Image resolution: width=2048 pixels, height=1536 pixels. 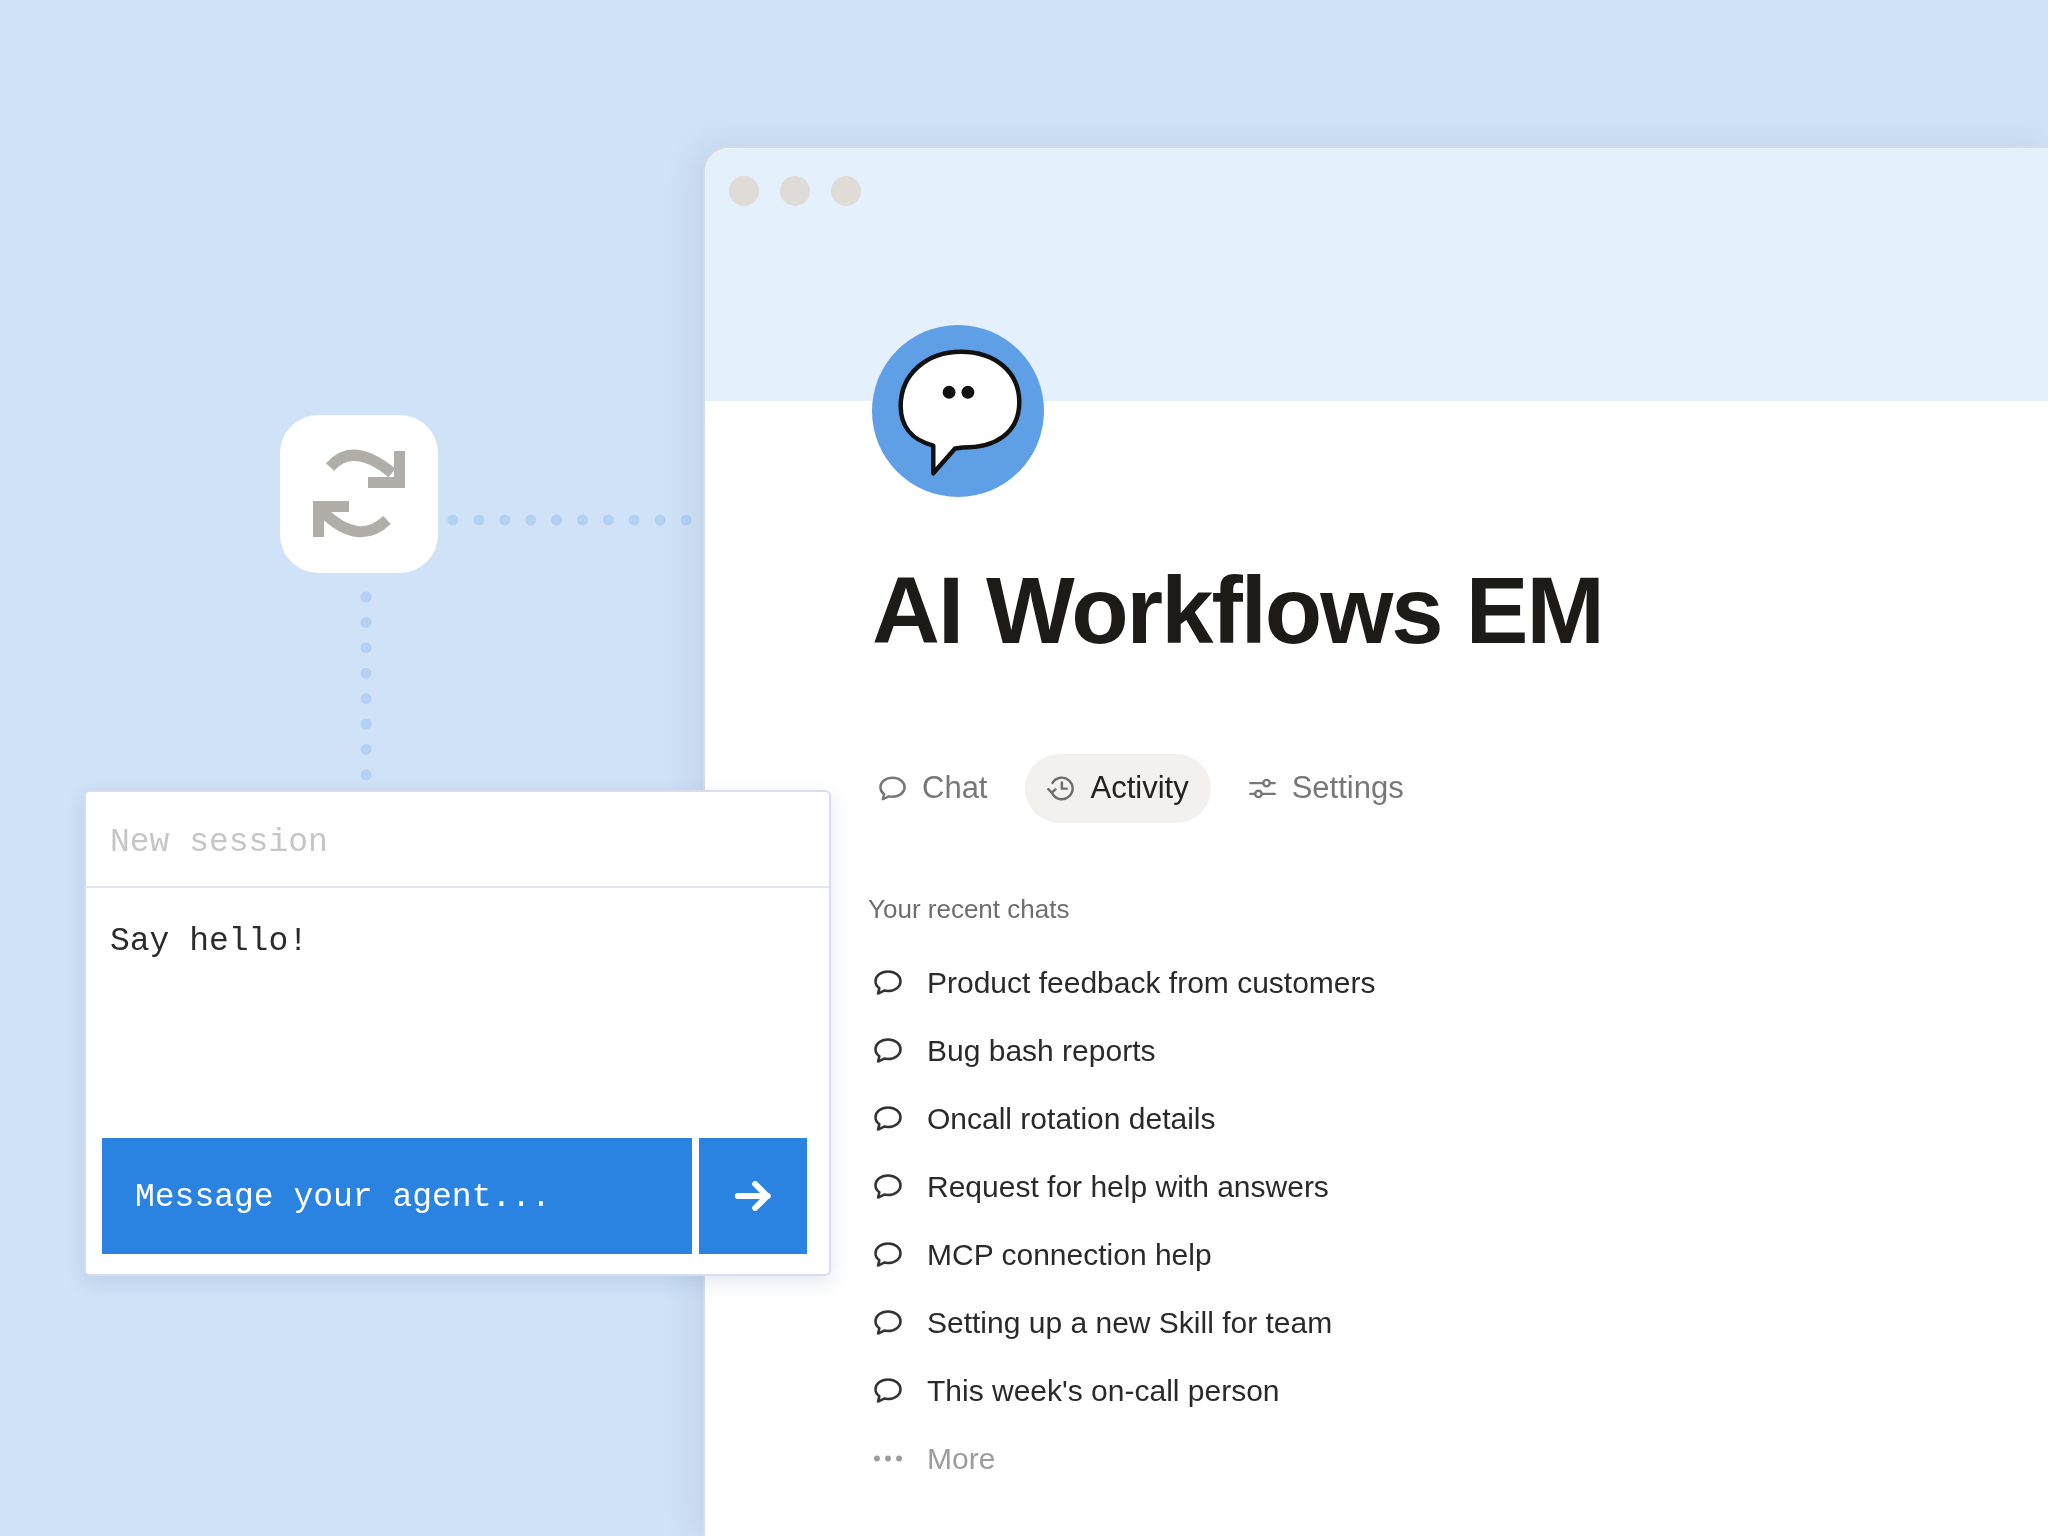 What do you see at coordinates (1326, 788) in the screenshot?
I see `tab: Settings` at bounding box center [1326, 788].